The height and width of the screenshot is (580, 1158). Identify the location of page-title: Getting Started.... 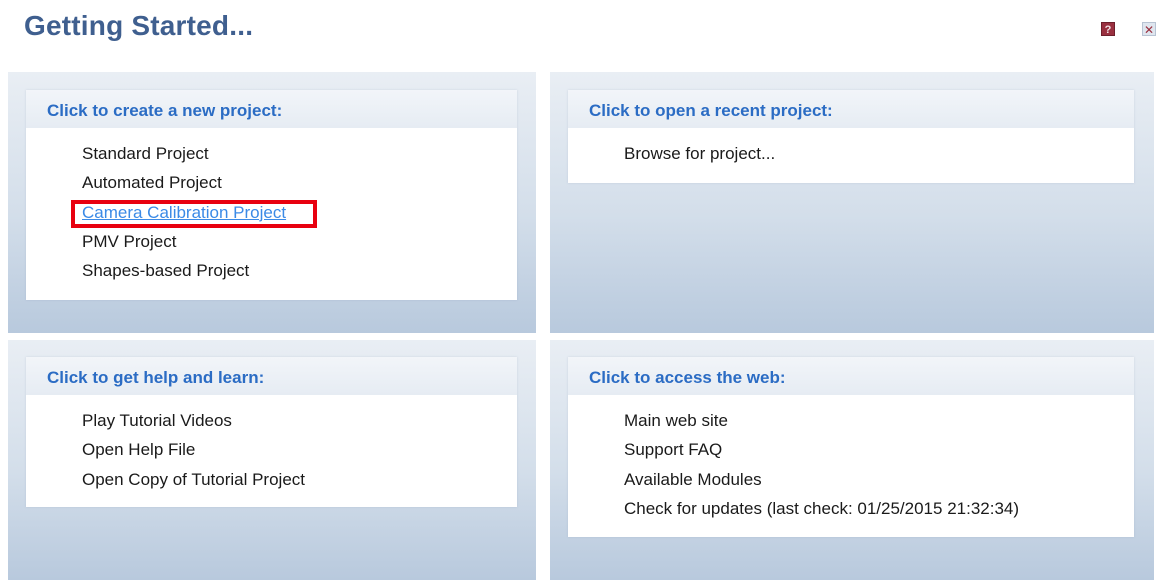
(139, 25).